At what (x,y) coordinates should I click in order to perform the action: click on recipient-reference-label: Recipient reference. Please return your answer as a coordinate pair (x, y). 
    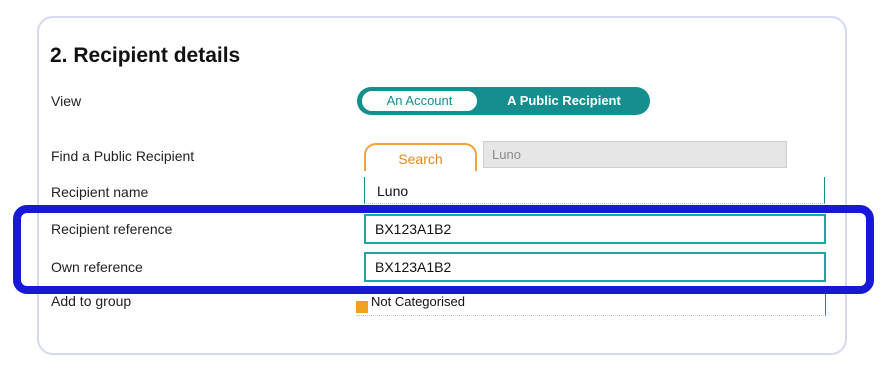
    Looking at the image, I should click on (112, 229).